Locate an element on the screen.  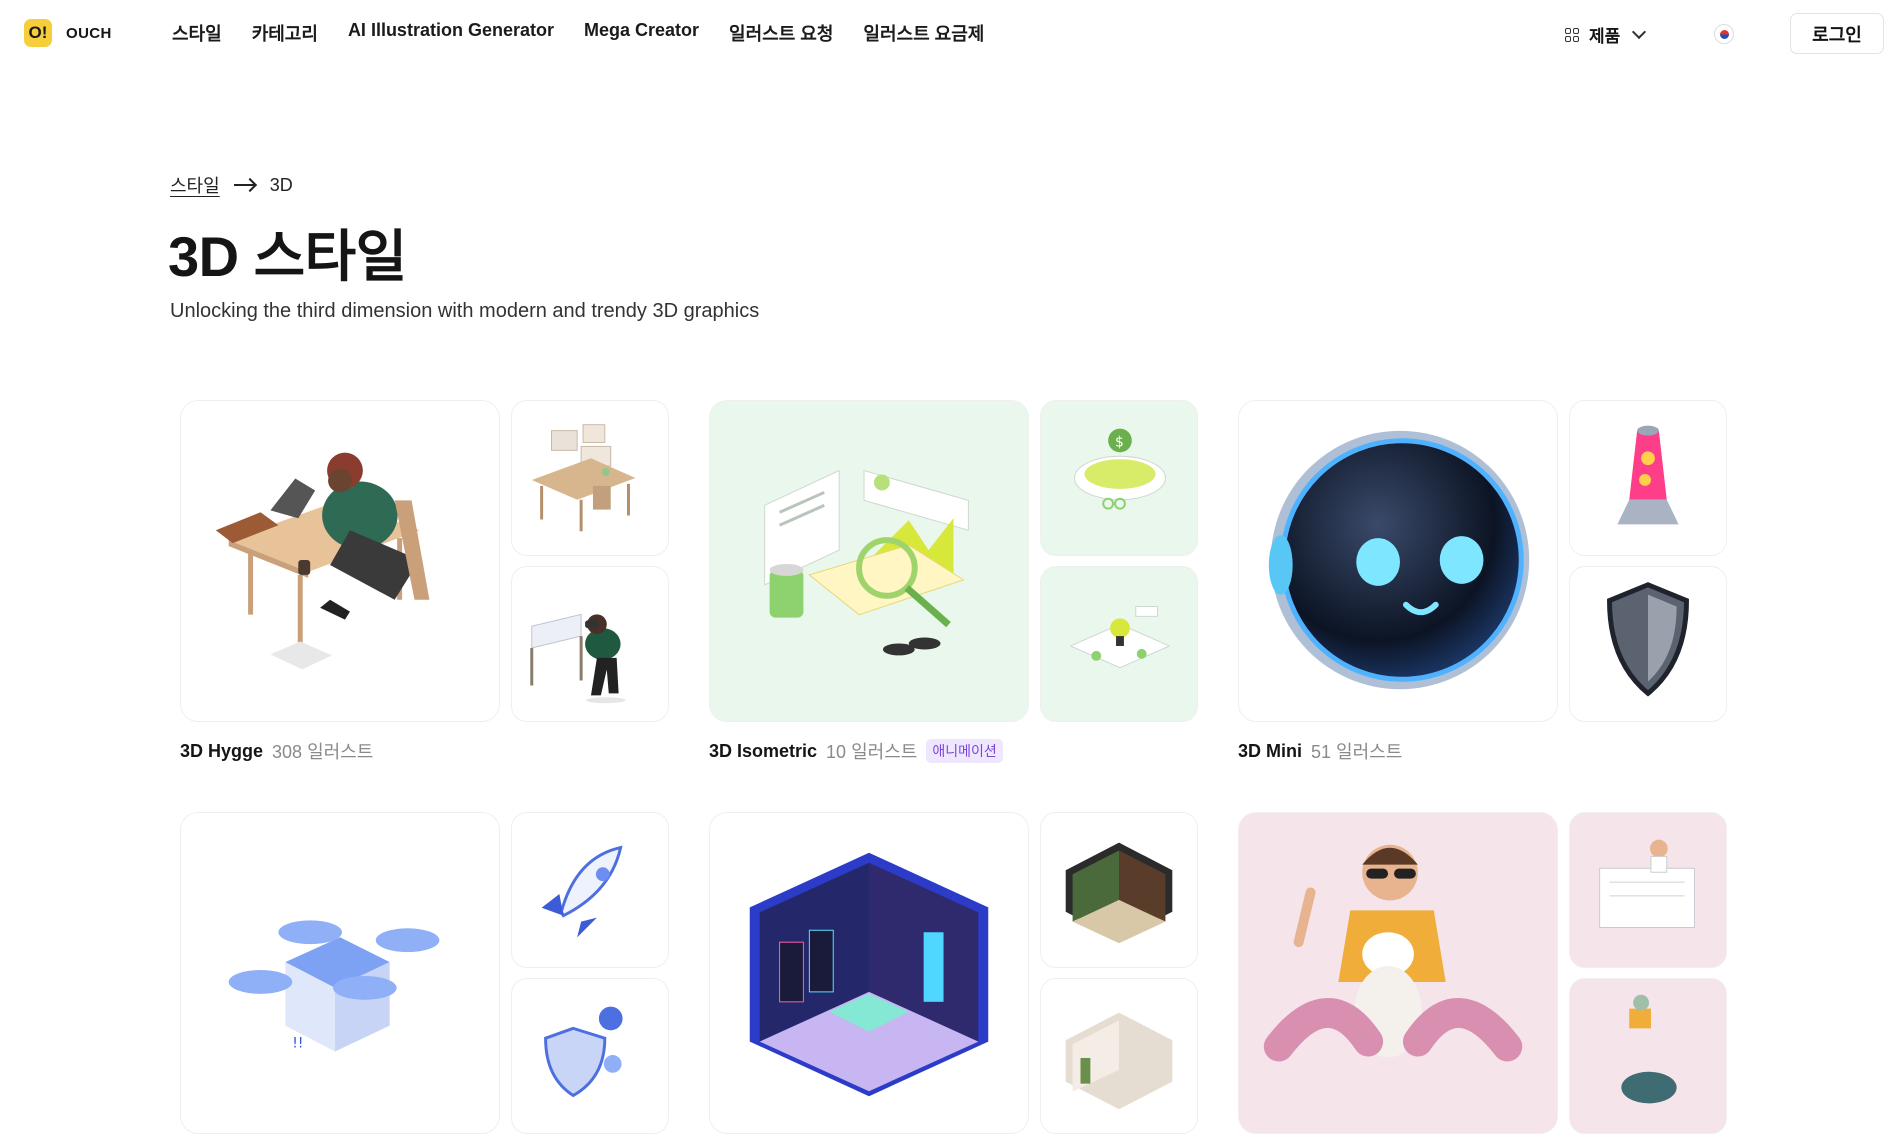
grid-icon is located at coordinates (1572, 34).